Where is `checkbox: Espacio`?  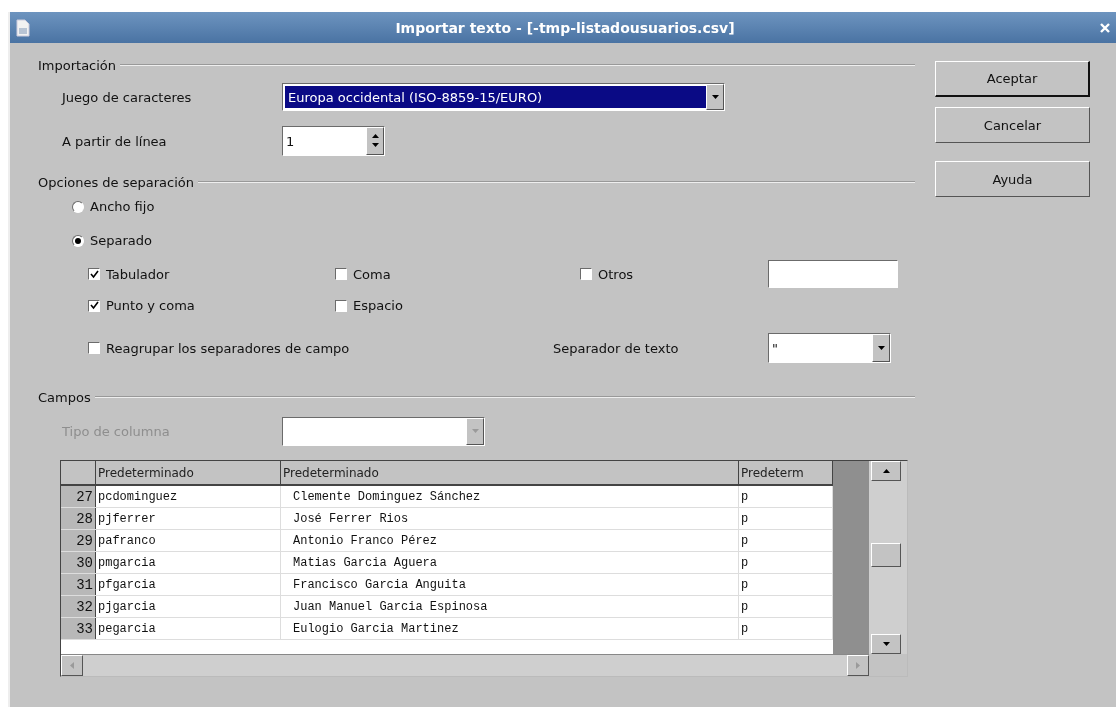 checkbox: Espacio is located at coordinates (369, 305).